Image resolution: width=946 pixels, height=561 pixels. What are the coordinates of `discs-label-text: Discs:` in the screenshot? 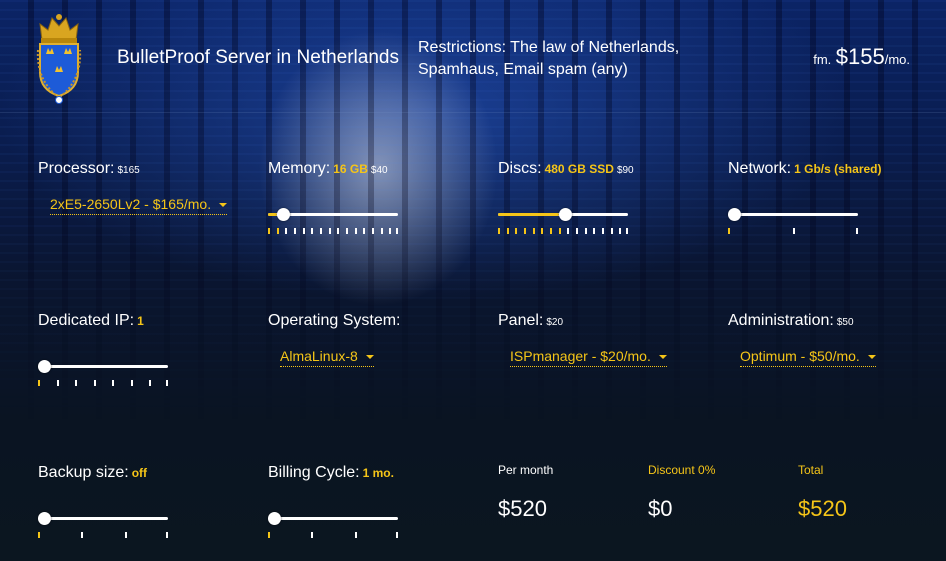 It's located at (520, 168).